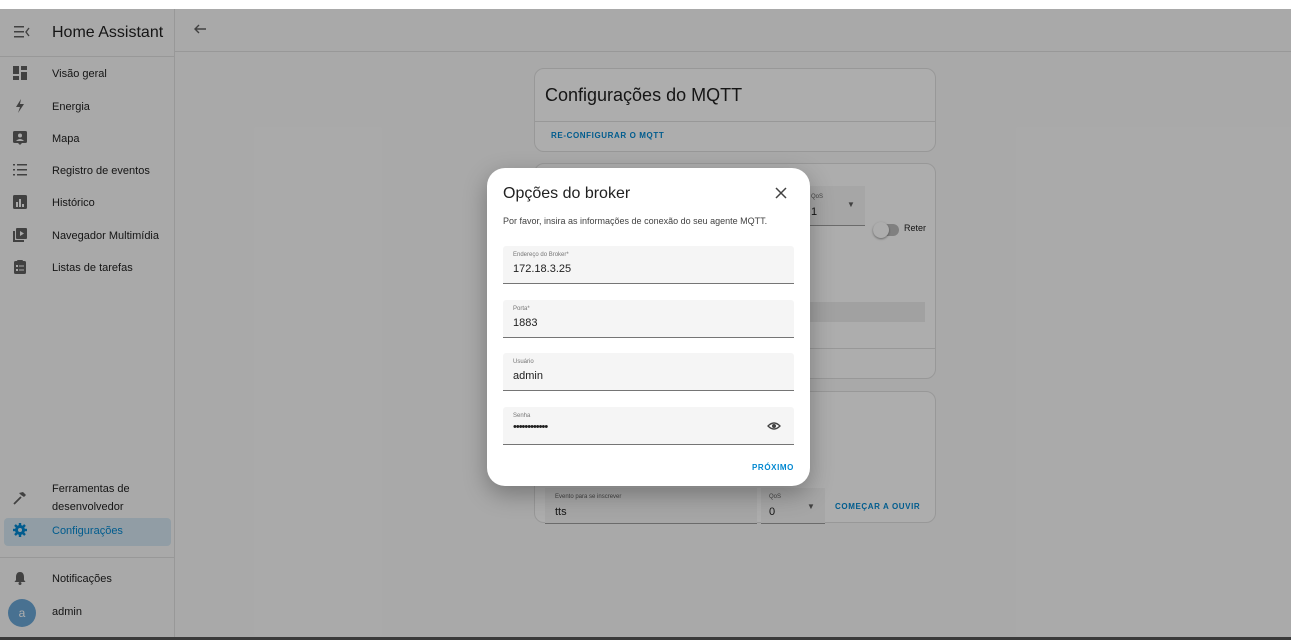  I want to click on field-label: Senha, so click(522, 416).